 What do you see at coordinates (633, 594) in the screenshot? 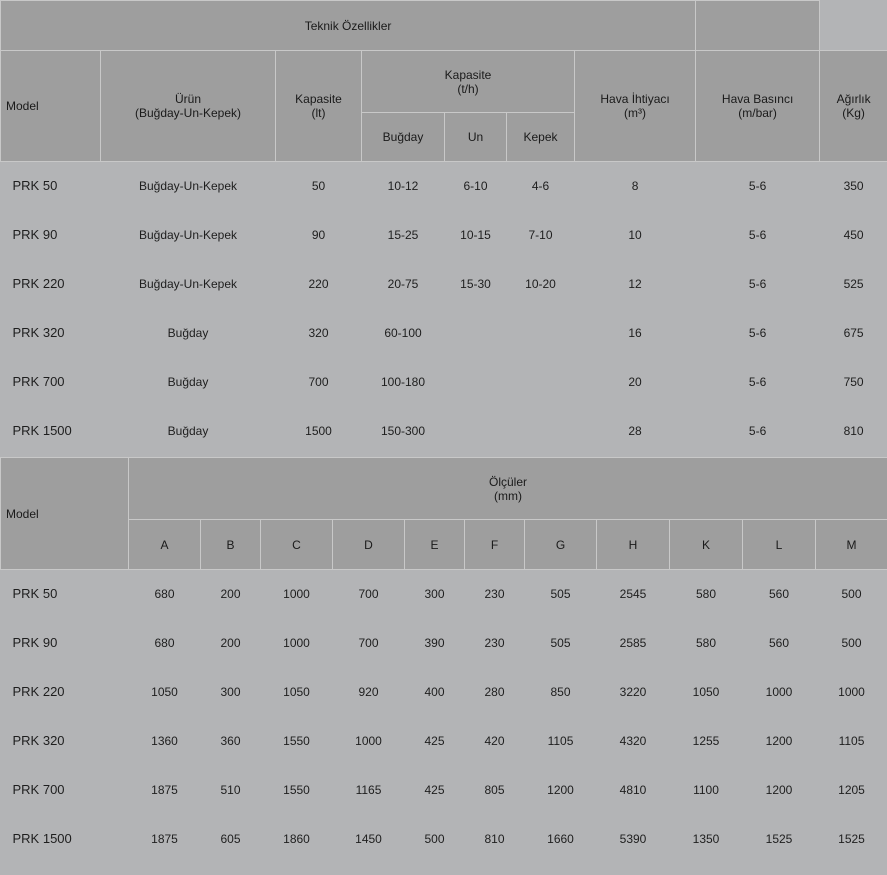
I see `table-cell: 2545` at bounding box center [633, 594].